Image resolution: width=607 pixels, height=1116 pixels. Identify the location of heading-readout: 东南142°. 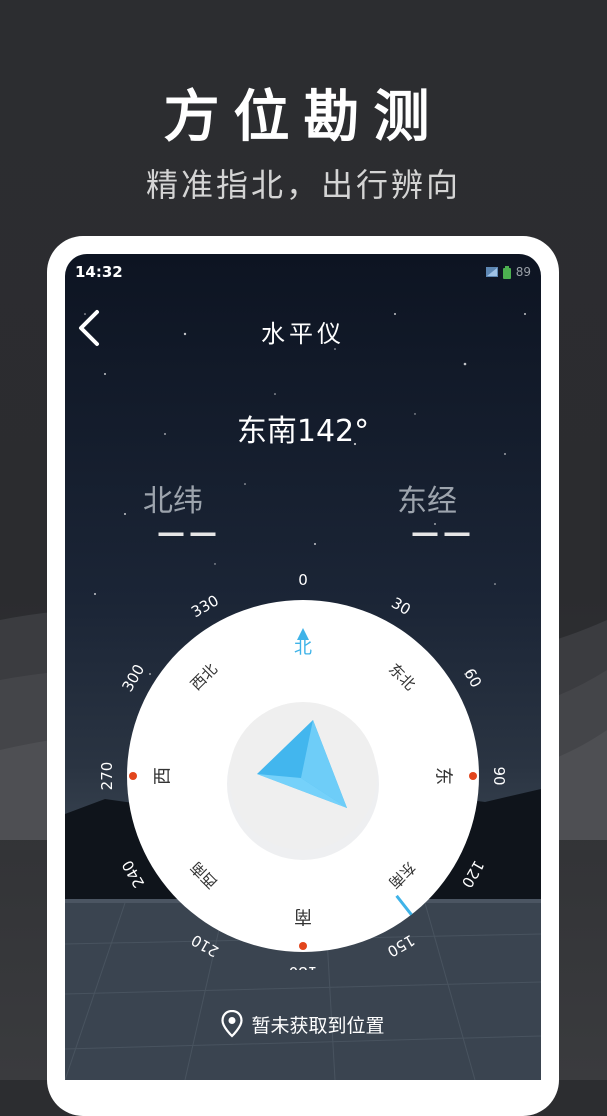
(303, 431).